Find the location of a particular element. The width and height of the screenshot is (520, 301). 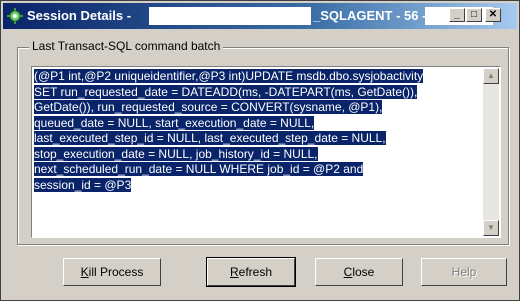

window-title-suffix: _SQLAGENT - 56 - is located at coordinates (370, 15).